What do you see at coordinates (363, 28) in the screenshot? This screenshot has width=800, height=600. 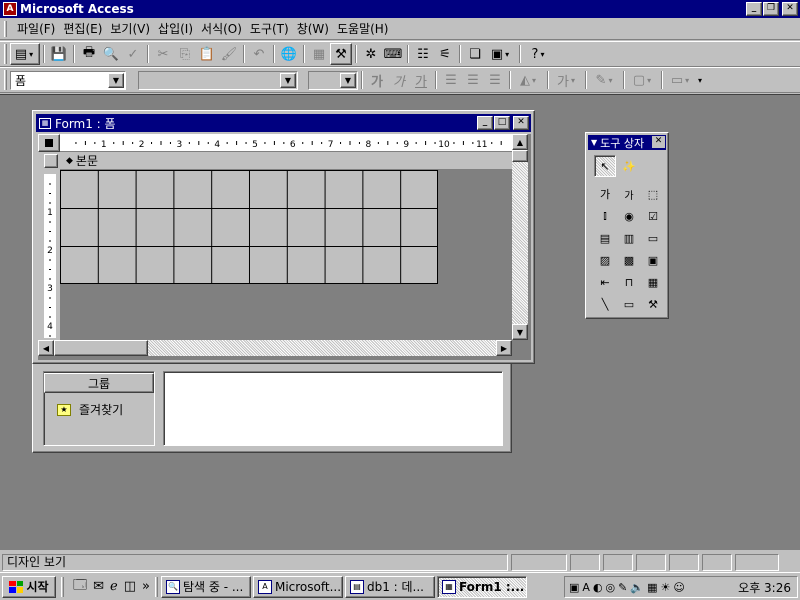 I see `menu-help: 도움말(H)` at bounding box center [363, 28].